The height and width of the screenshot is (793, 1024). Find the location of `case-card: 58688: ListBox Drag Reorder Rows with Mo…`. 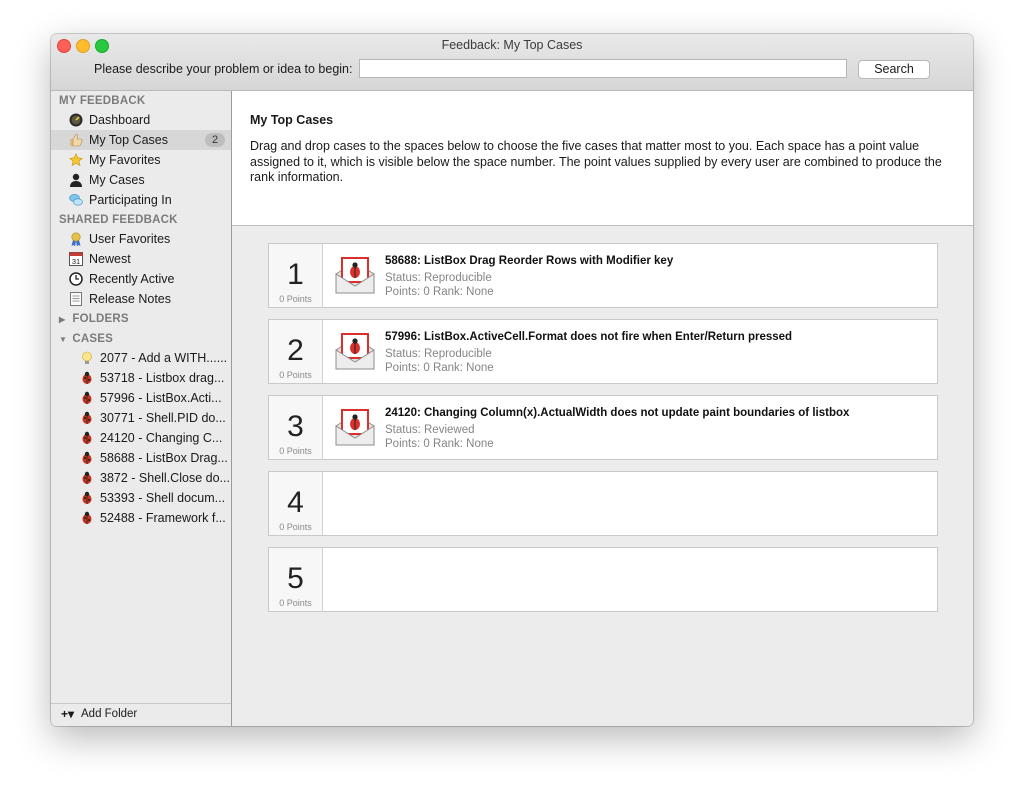

case-card: 58688: ListBox Drag Reorder Rows with Mo… is located at coordinates (629, 275).